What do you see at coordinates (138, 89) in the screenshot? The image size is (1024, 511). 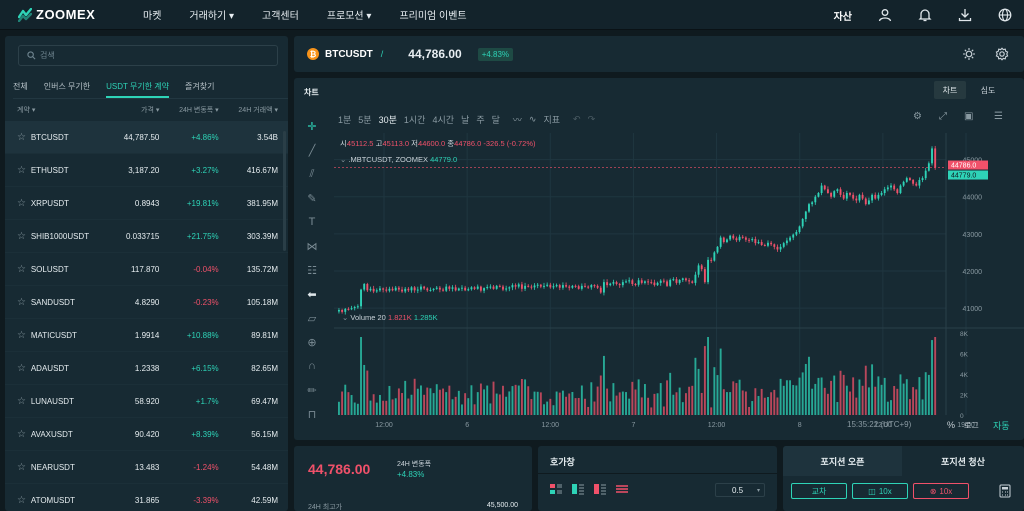 I see `tab-usdt-perpetual: USDT 무기한 계약` at bounding box center [138, 89].